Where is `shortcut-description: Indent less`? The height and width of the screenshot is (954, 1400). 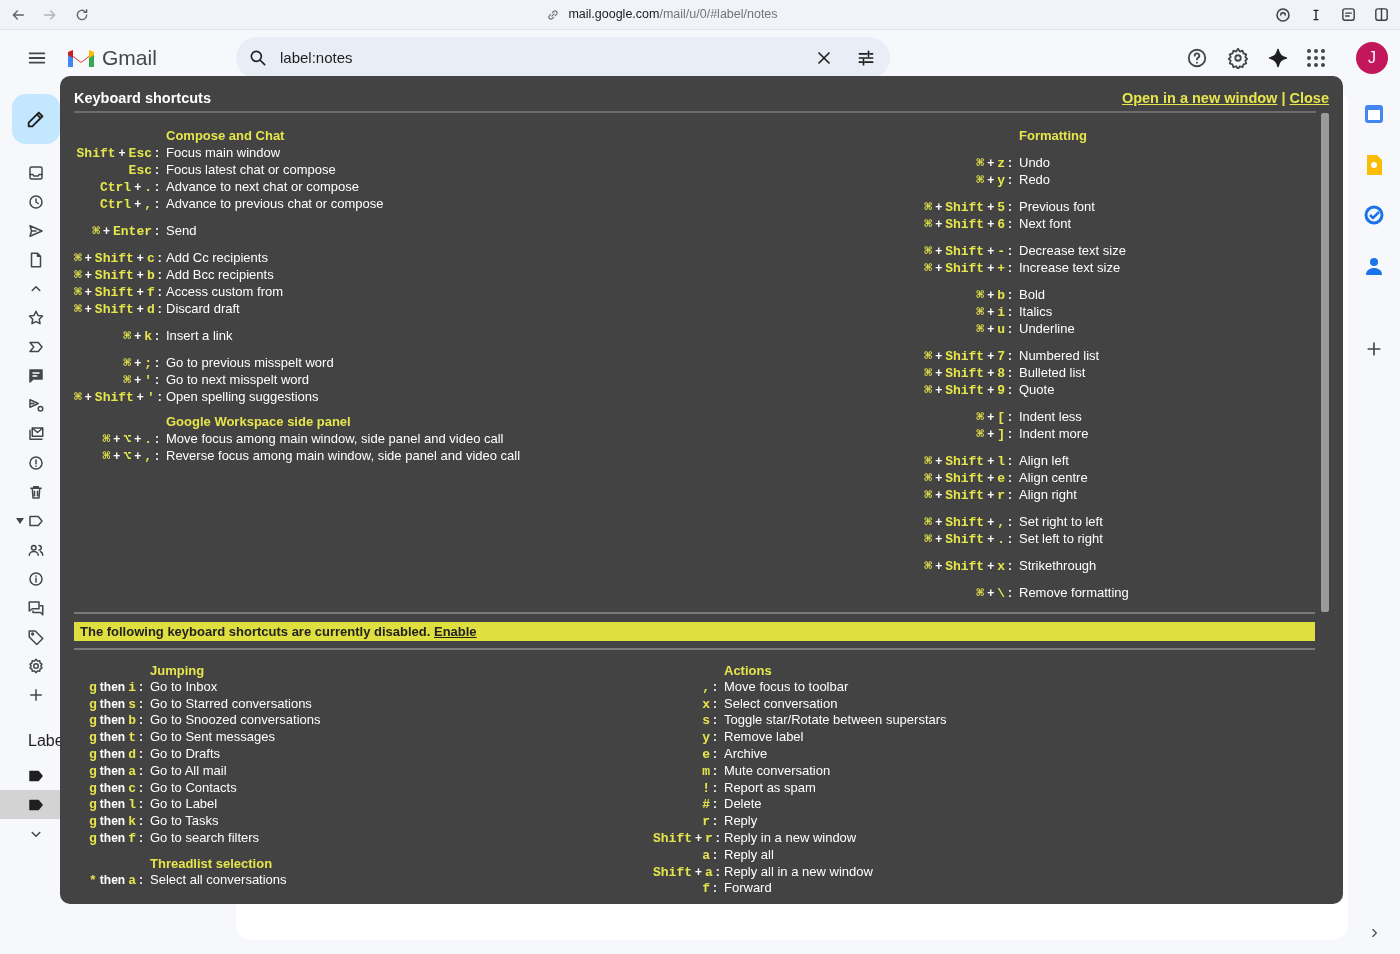 shortcut-description: Indent less is located at coordinates (1050, 416).